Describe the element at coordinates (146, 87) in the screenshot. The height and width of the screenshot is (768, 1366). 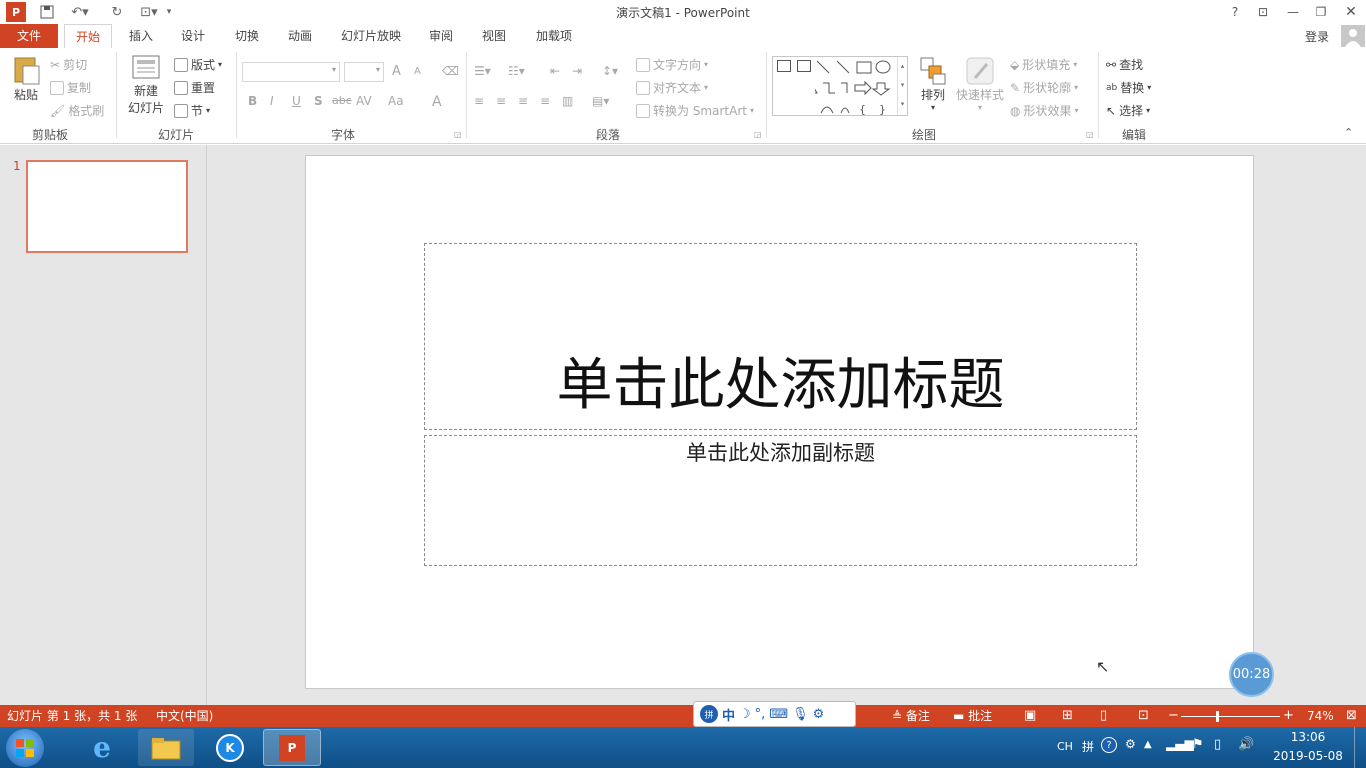
I see `new-slide-button: 新建 幻灯片` at that location.